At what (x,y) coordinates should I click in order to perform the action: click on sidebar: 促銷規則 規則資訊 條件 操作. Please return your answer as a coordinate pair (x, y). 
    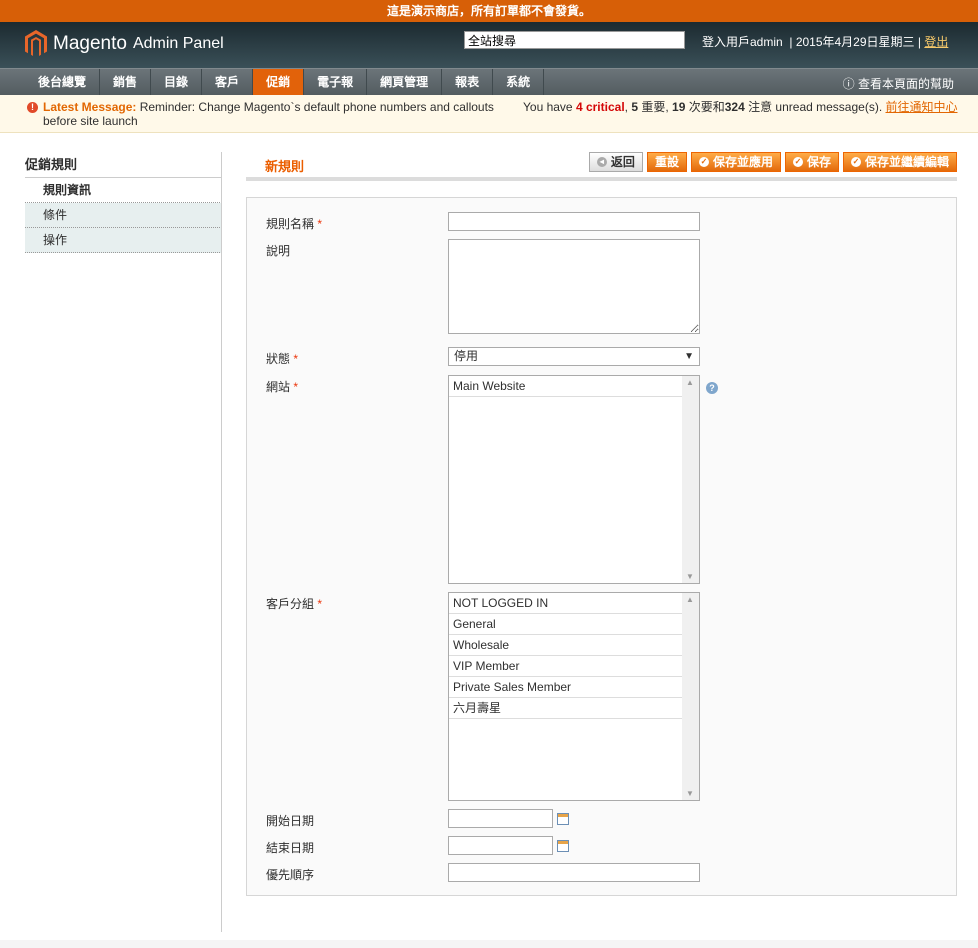
    Looking at the image, I should click on (123, 202).